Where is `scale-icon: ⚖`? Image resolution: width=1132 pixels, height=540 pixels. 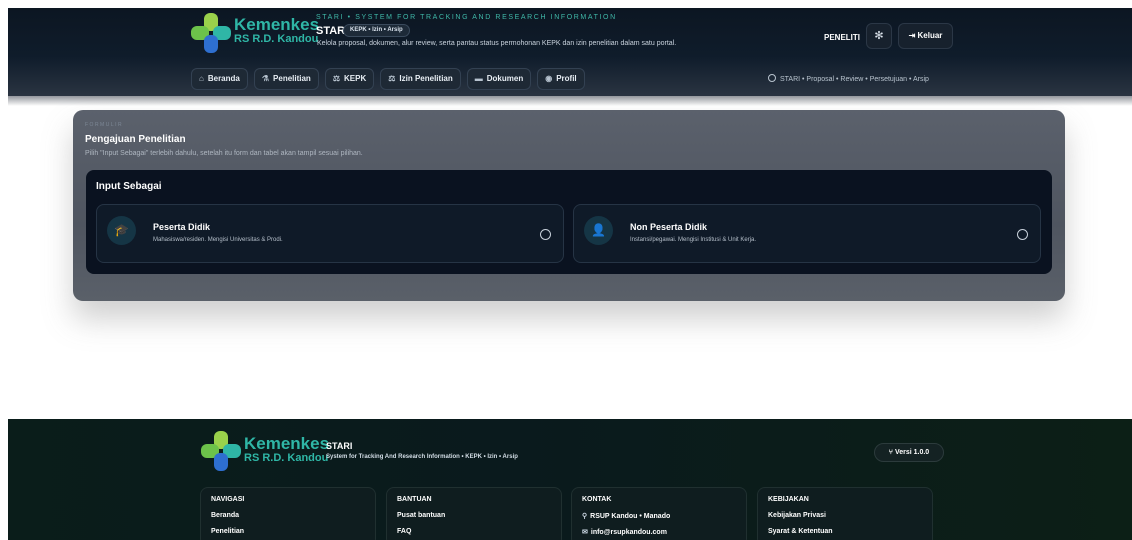 scale-icon: ⚖ is located at coordinates (336, 78).